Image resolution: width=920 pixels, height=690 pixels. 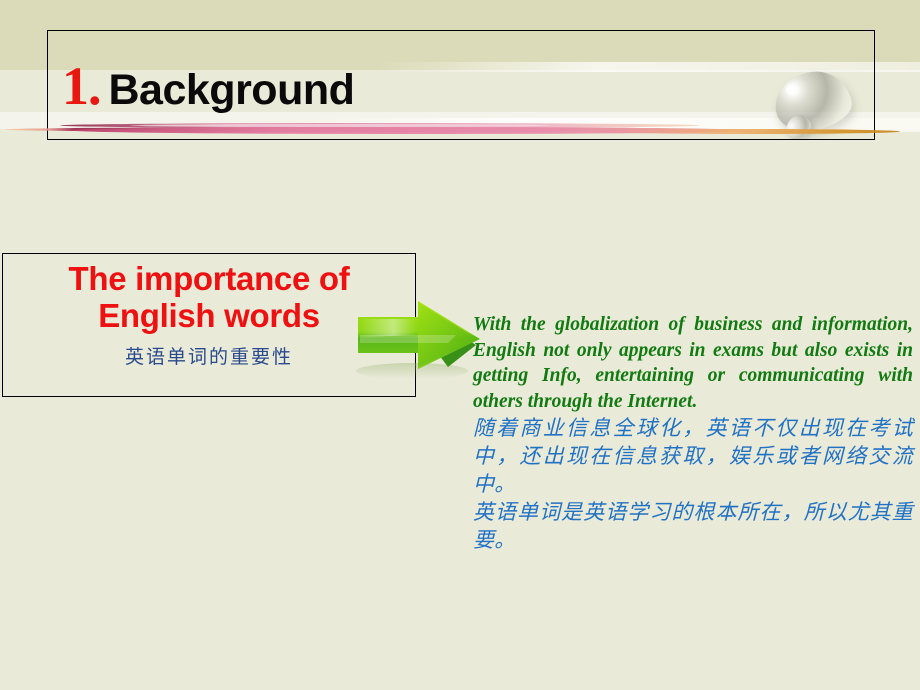 What do you see at coordinates (461, 85) in the screenshot?
I see `slide-title-box: 1. Background` at bounding box center [461, 85].